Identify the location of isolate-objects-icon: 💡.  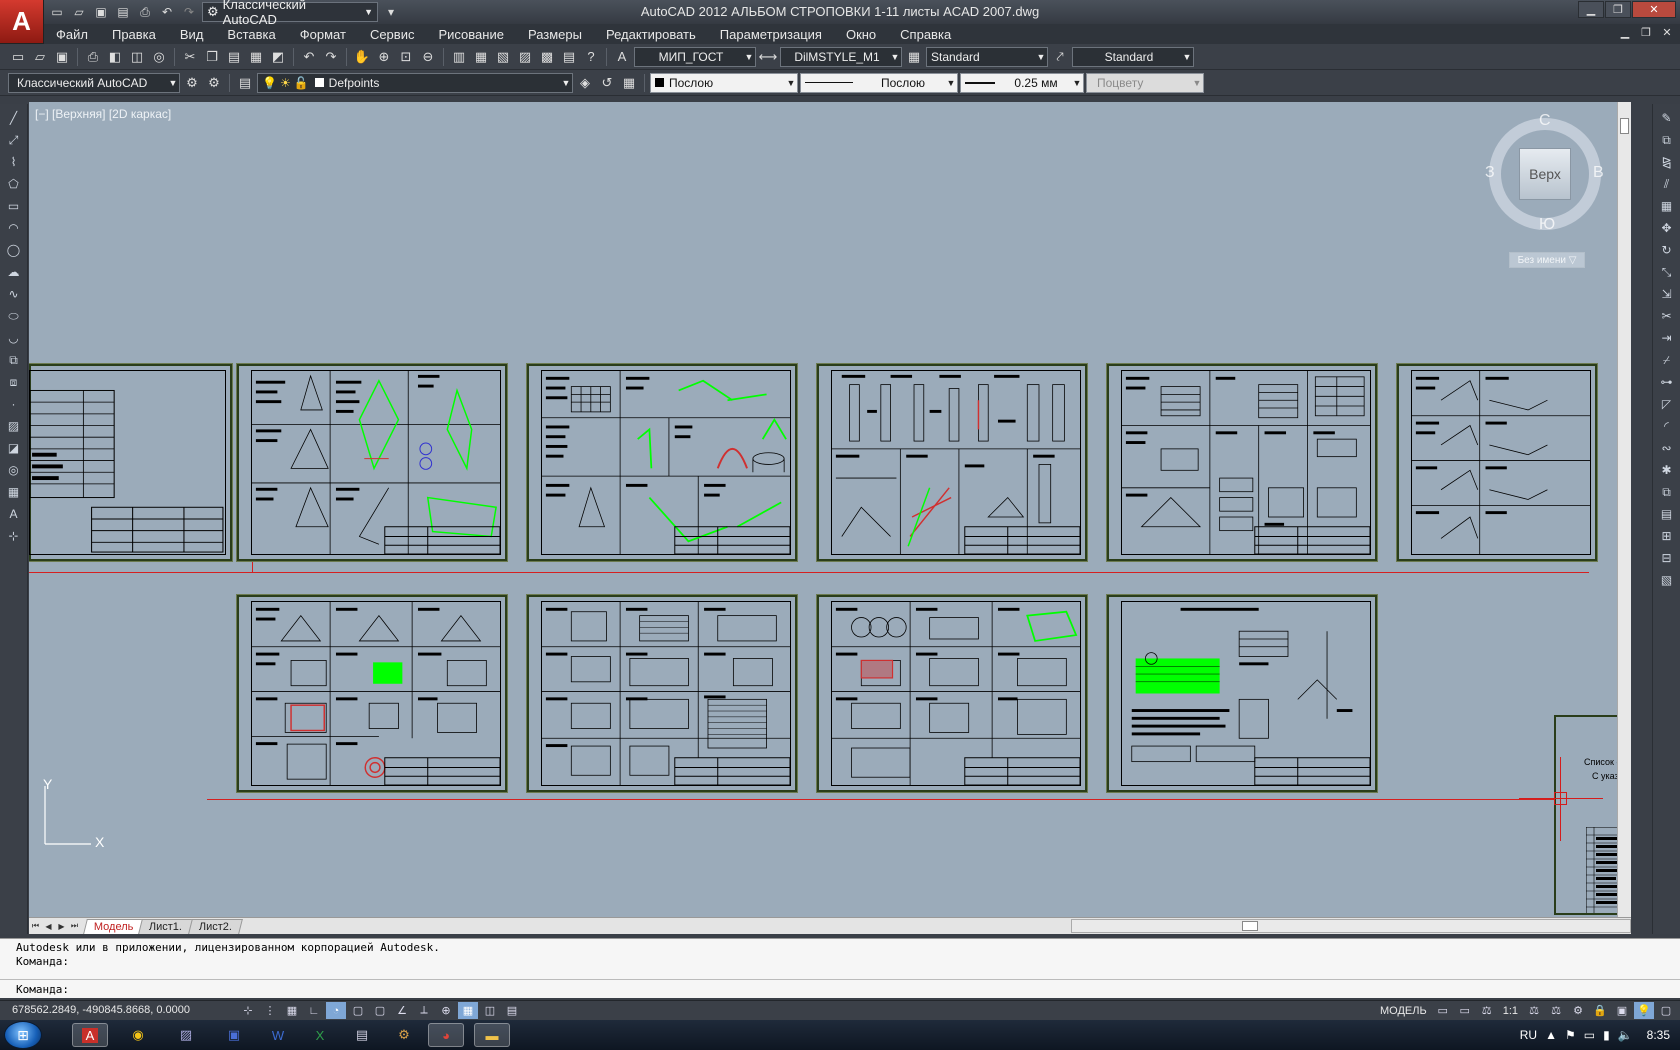
(1644, 1010).